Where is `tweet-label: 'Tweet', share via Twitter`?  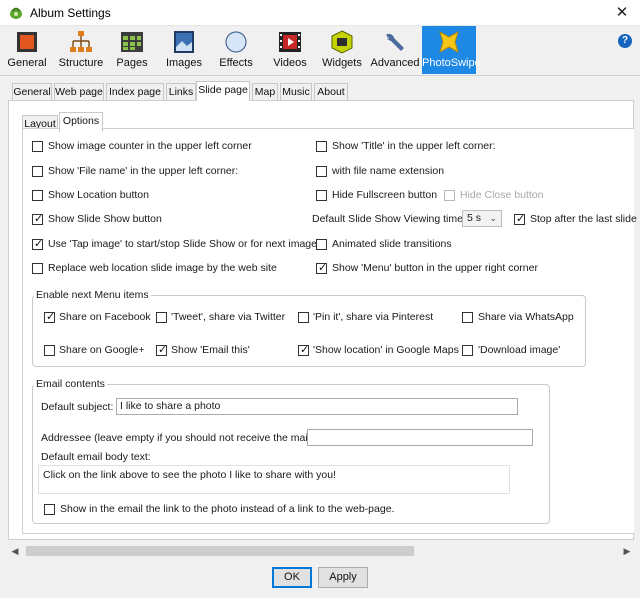
tweet-label: 'Tweet', share via Twitter is located at coordinates (228, 317).